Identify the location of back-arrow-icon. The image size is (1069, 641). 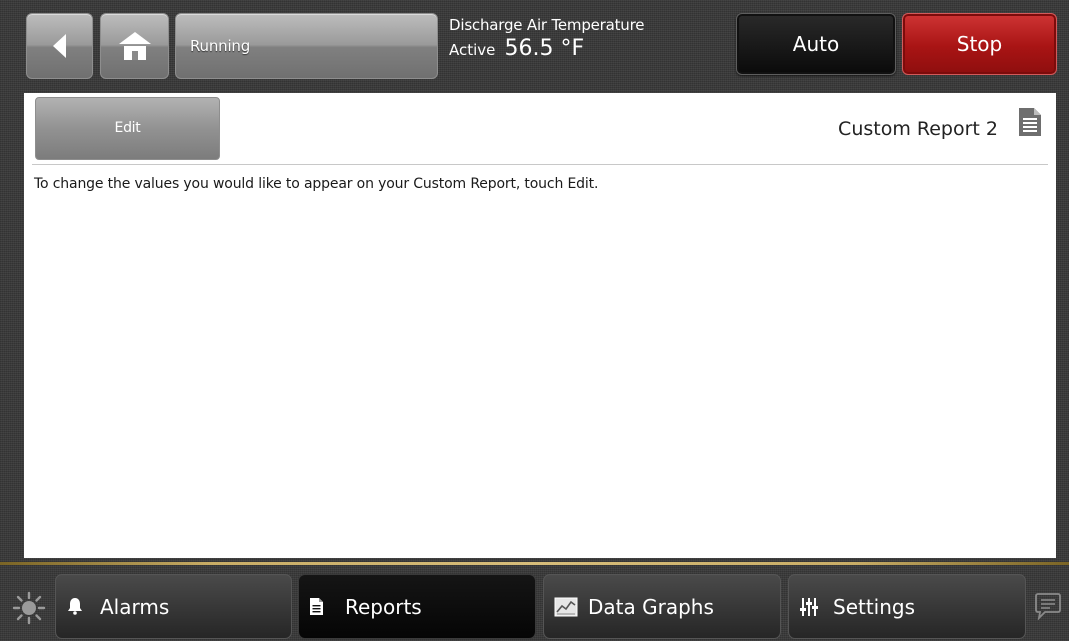
(59, 46).